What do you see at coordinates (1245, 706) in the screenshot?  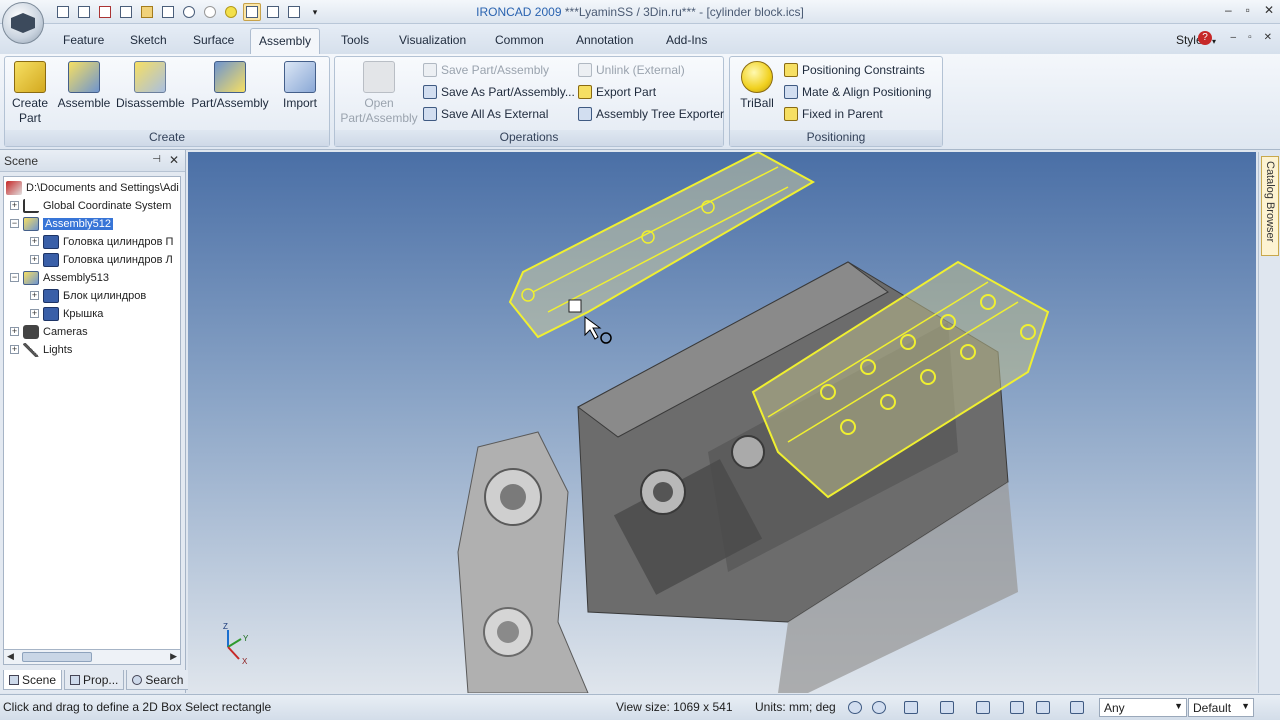 I see `dropdown-chevron-icon: ▼` at bounding box center [1245, 706].